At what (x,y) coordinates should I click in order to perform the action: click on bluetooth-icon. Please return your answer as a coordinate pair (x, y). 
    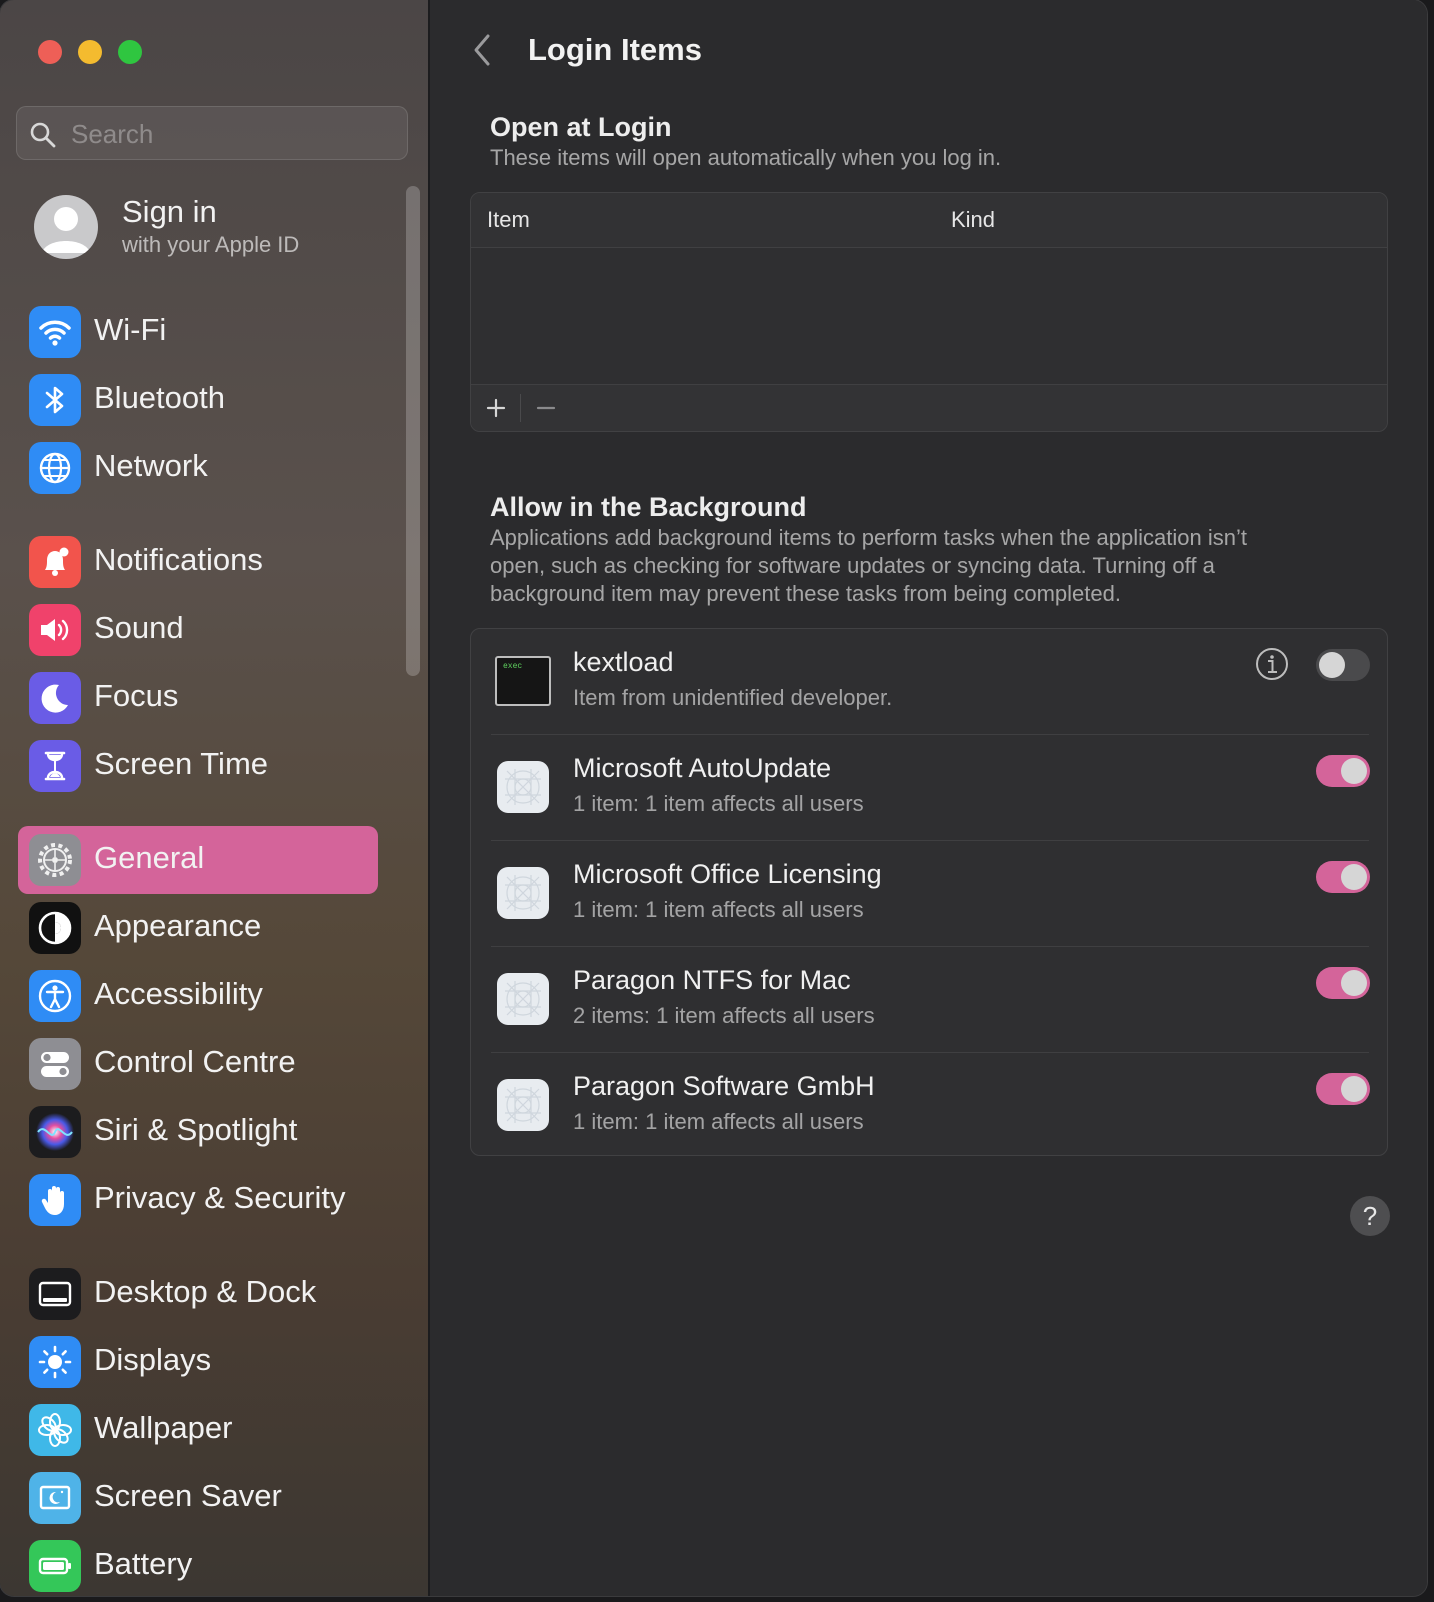
    Looking at the image, I should click on (55, 400).